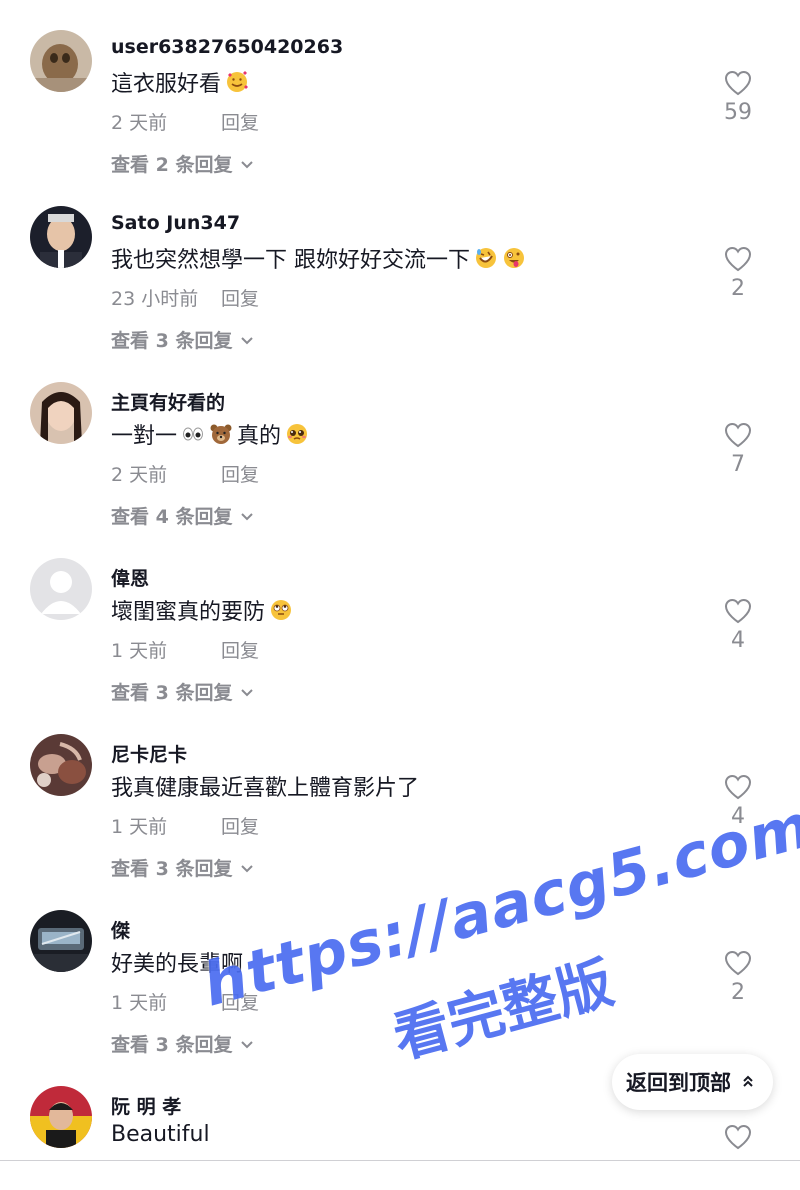 This screenshot has width=800, height=1190. I want to click on view-replies-button: 查看 4 条回复, so click(182, 515).